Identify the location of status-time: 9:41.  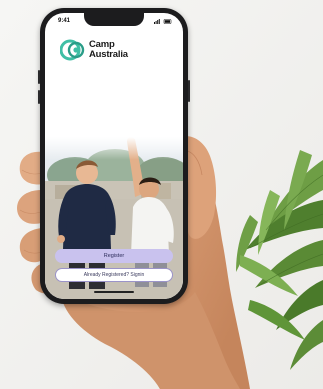
(64, 21).